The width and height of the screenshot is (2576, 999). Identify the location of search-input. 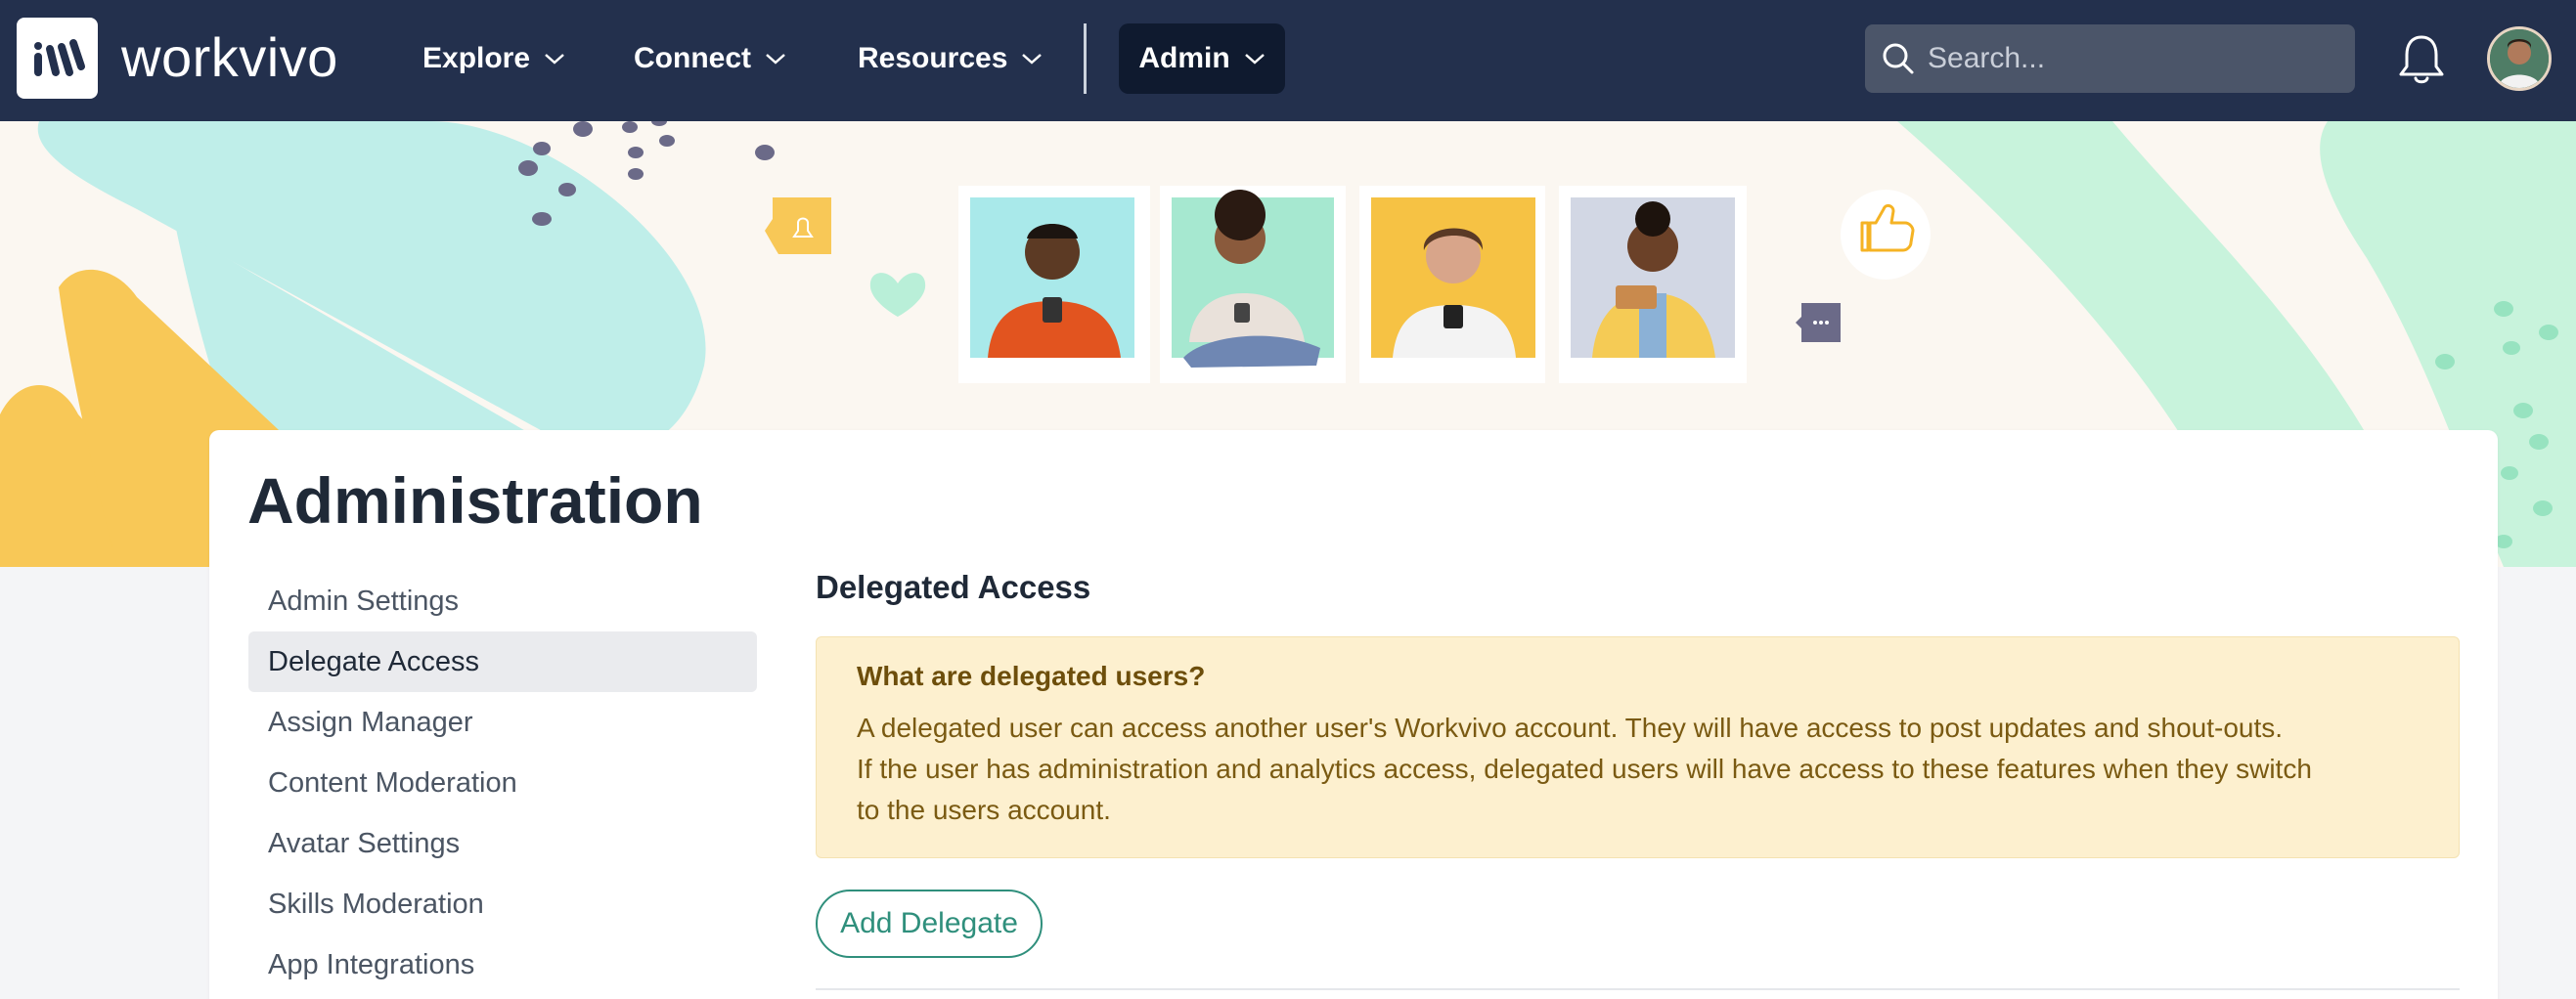
(2133, 58).